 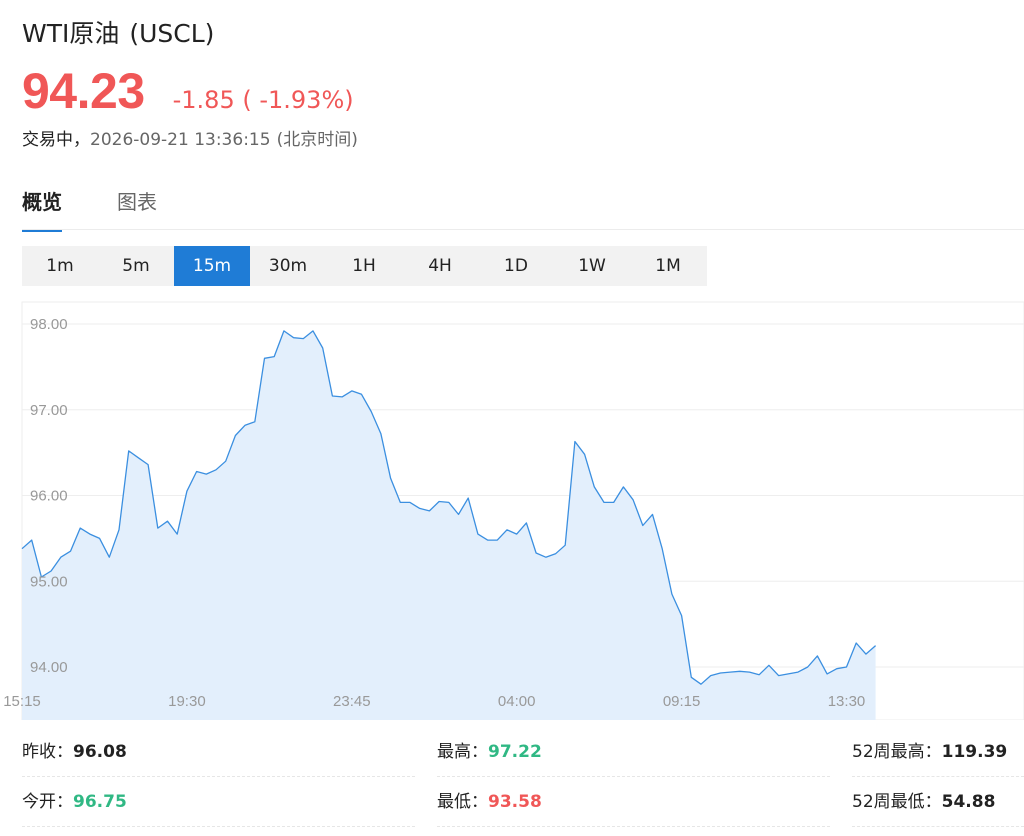 I want to click on stat-value: 96.08, so click(x=100, y=752).